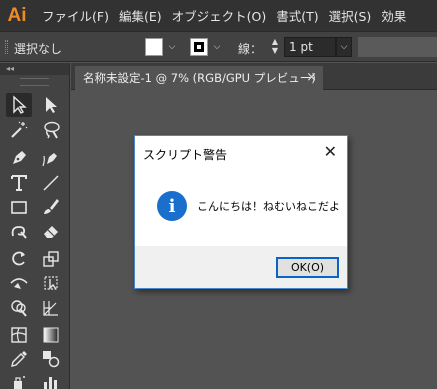  I want to click on type-tool-icon, so click(19, 183).